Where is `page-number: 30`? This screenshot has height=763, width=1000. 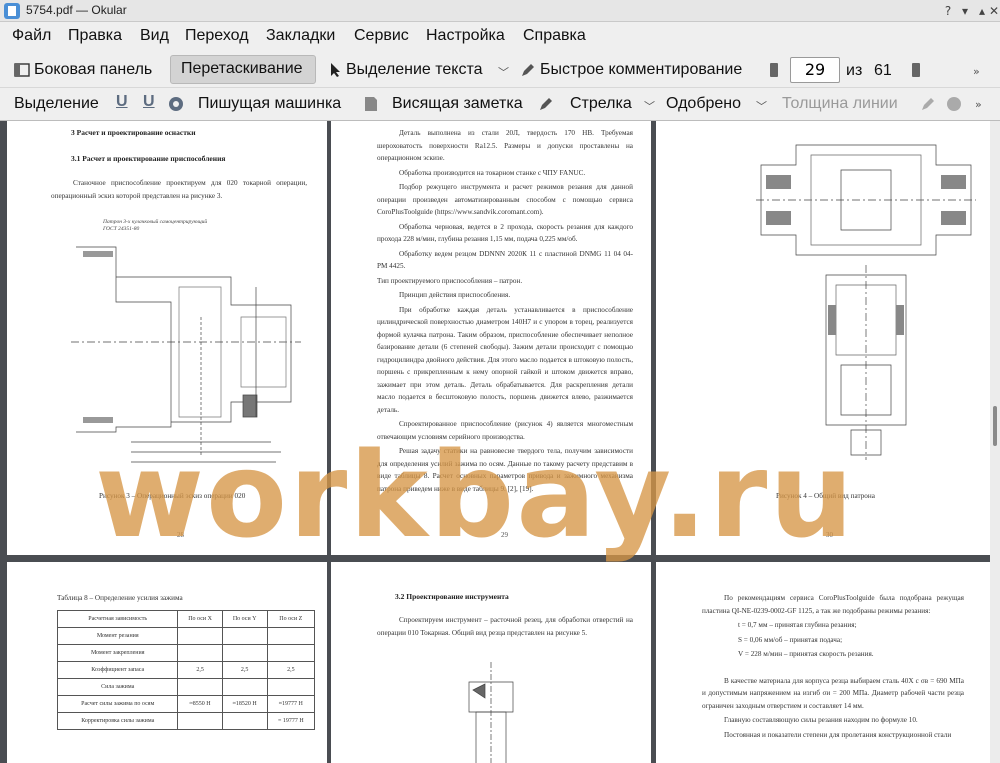 page-number: 30 is located at coordinates (829, 535).